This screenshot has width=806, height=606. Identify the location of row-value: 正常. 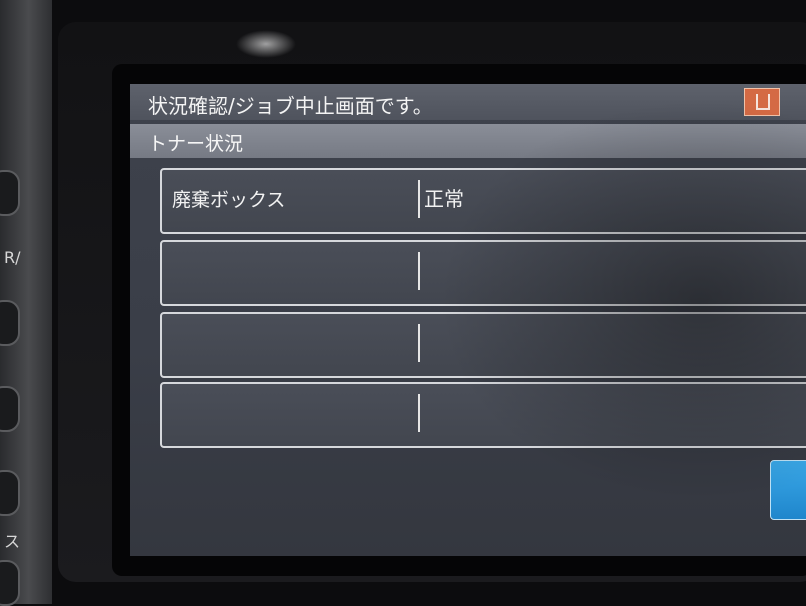
(444, 199).